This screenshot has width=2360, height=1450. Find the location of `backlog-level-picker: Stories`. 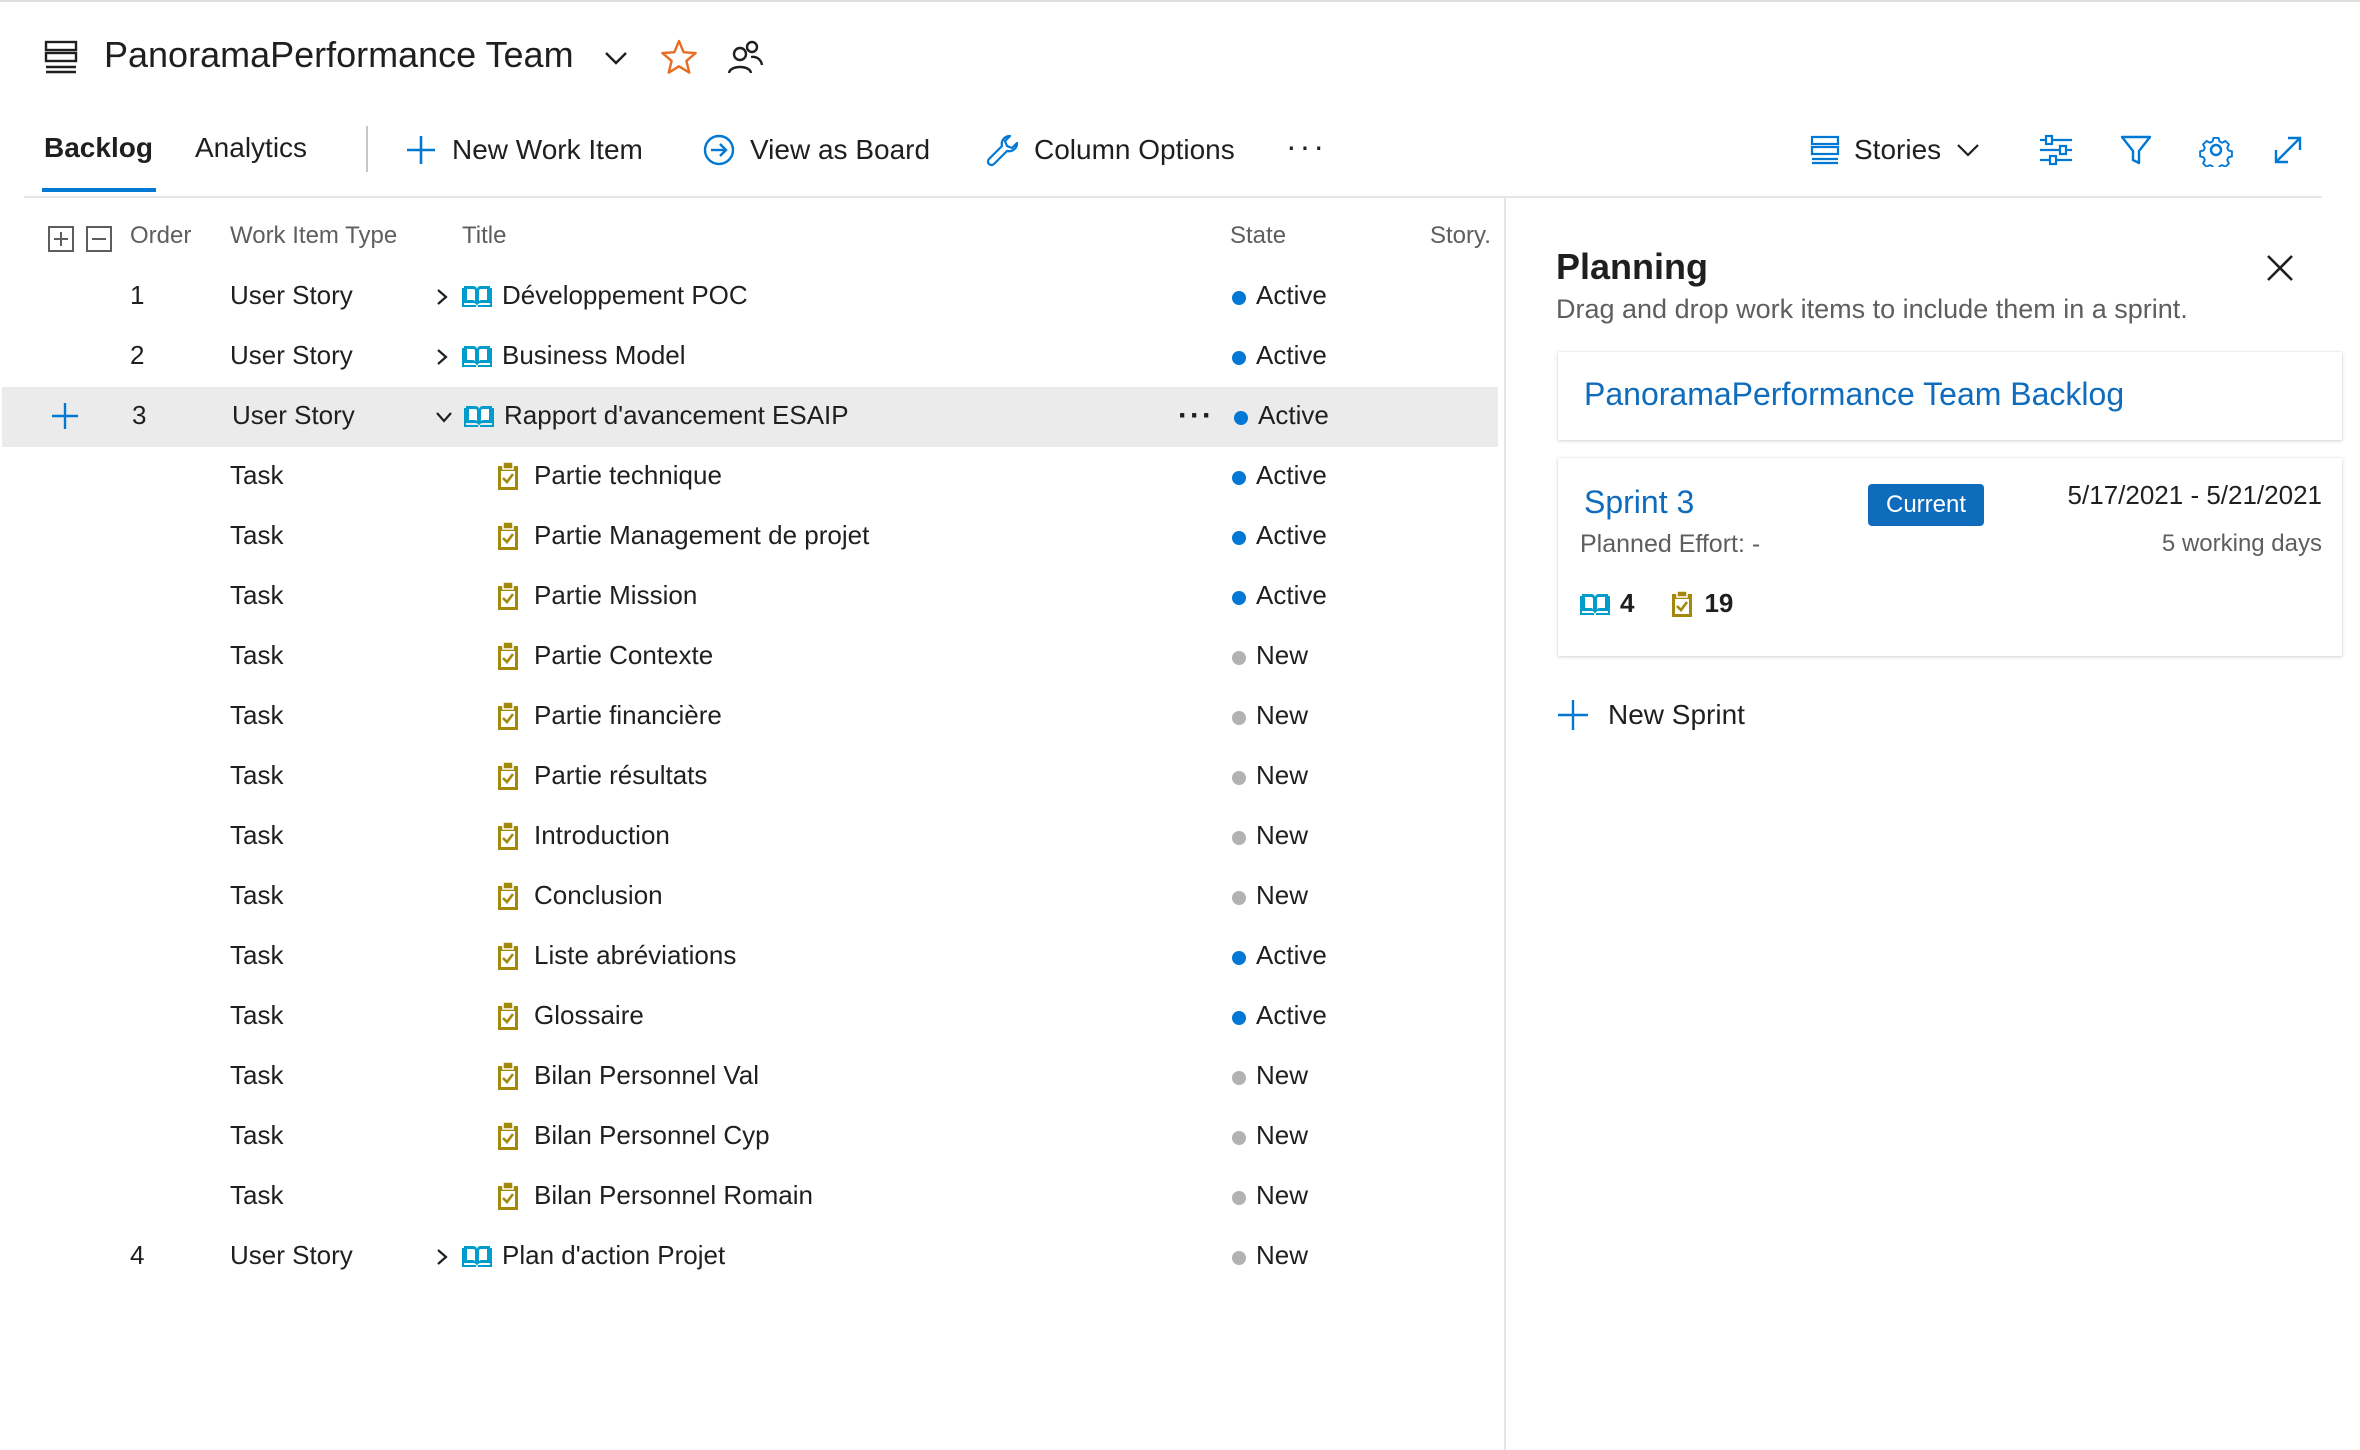

backlog-level-picker: Stories is located at coordinates (1895, 150).